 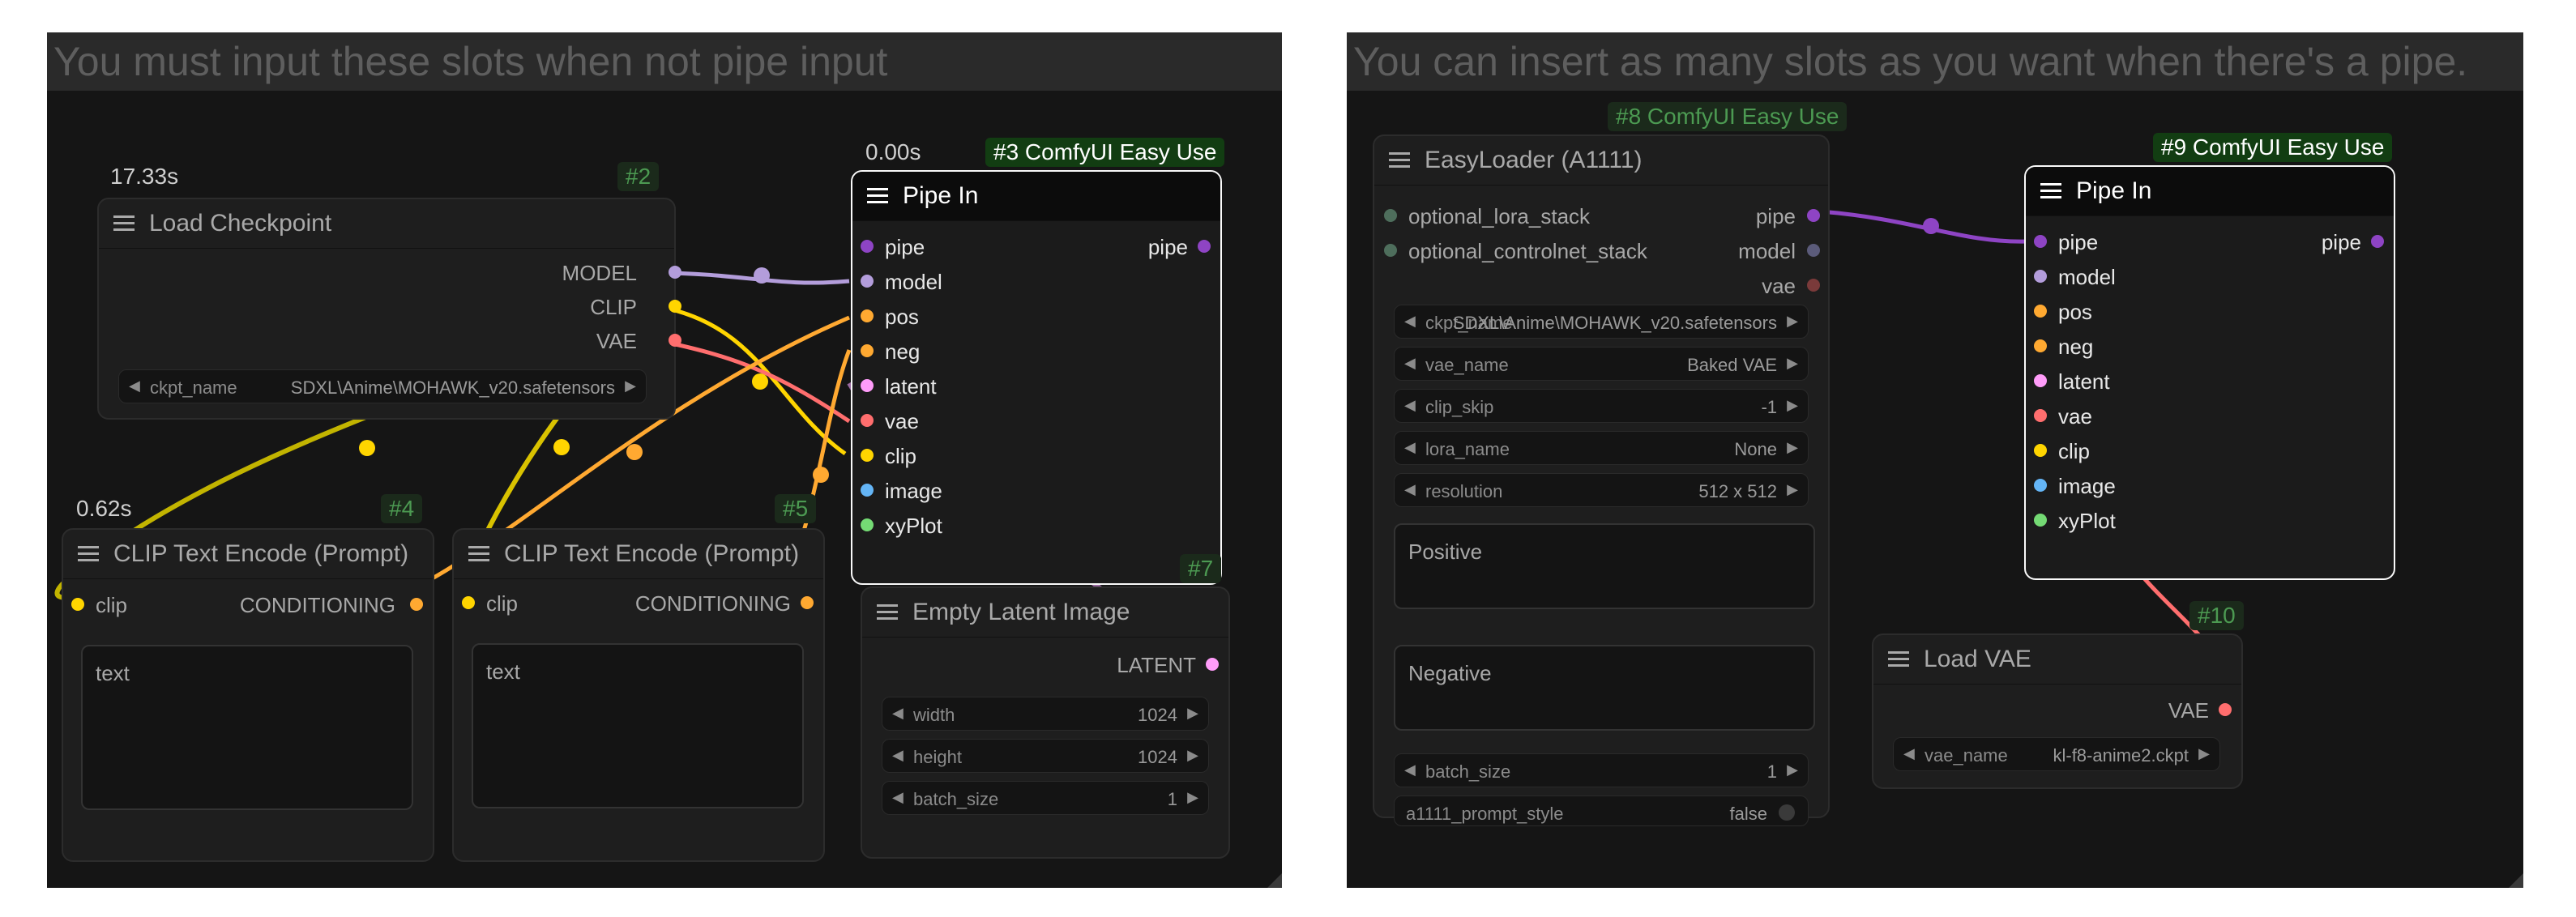 What do you see at coordinates (1787, 812) in the screenshot?
I see `toggle-icon` at bounding box center [1787, 812].